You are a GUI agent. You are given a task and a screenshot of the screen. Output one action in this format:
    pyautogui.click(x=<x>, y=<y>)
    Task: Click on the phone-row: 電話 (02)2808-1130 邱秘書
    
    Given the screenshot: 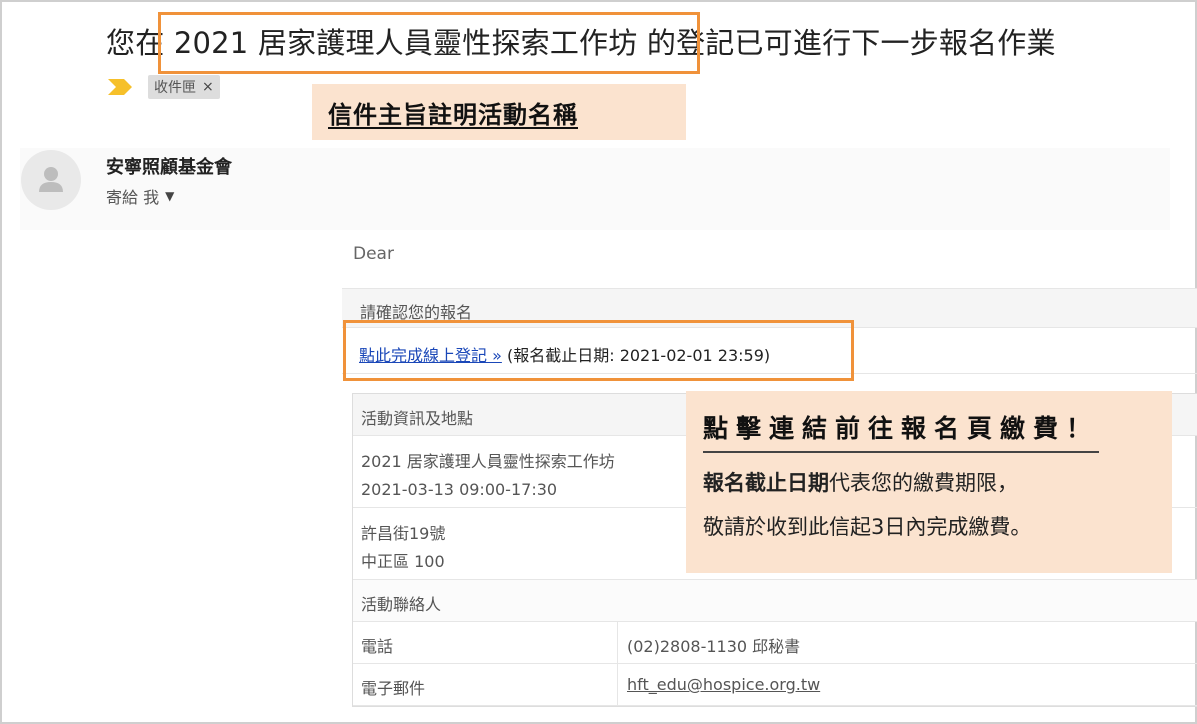 What is the action you would take?
    pyautogui.click(x=775, y=643)
    